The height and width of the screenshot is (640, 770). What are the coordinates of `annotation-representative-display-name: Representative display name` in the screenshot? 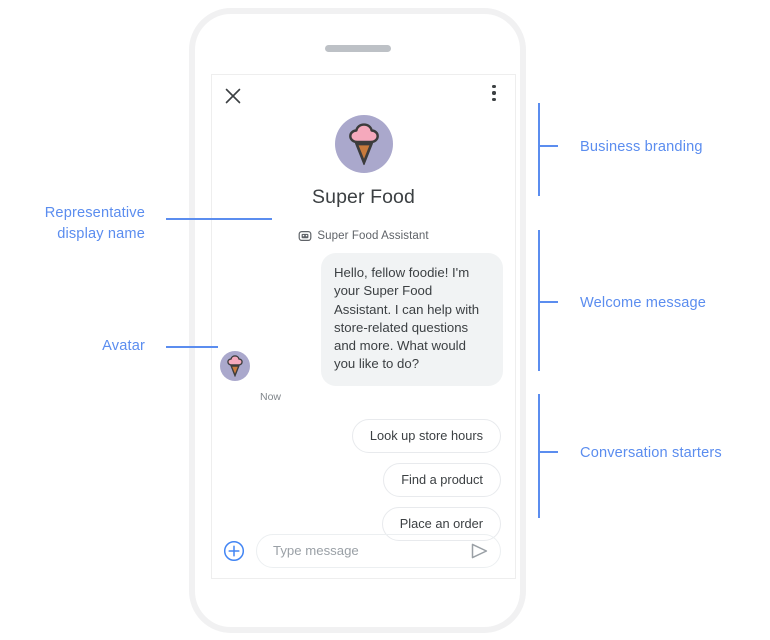 It's located at (94, 223).